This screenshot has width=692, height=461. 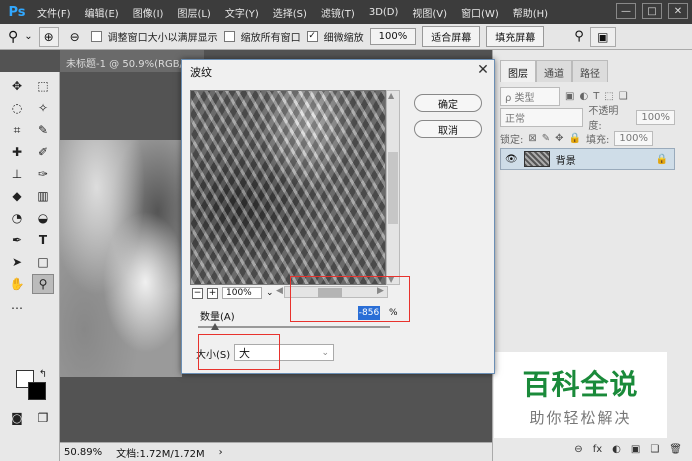 I want to click on healing-brush-icon: ✚, so click(x=17, y=152).